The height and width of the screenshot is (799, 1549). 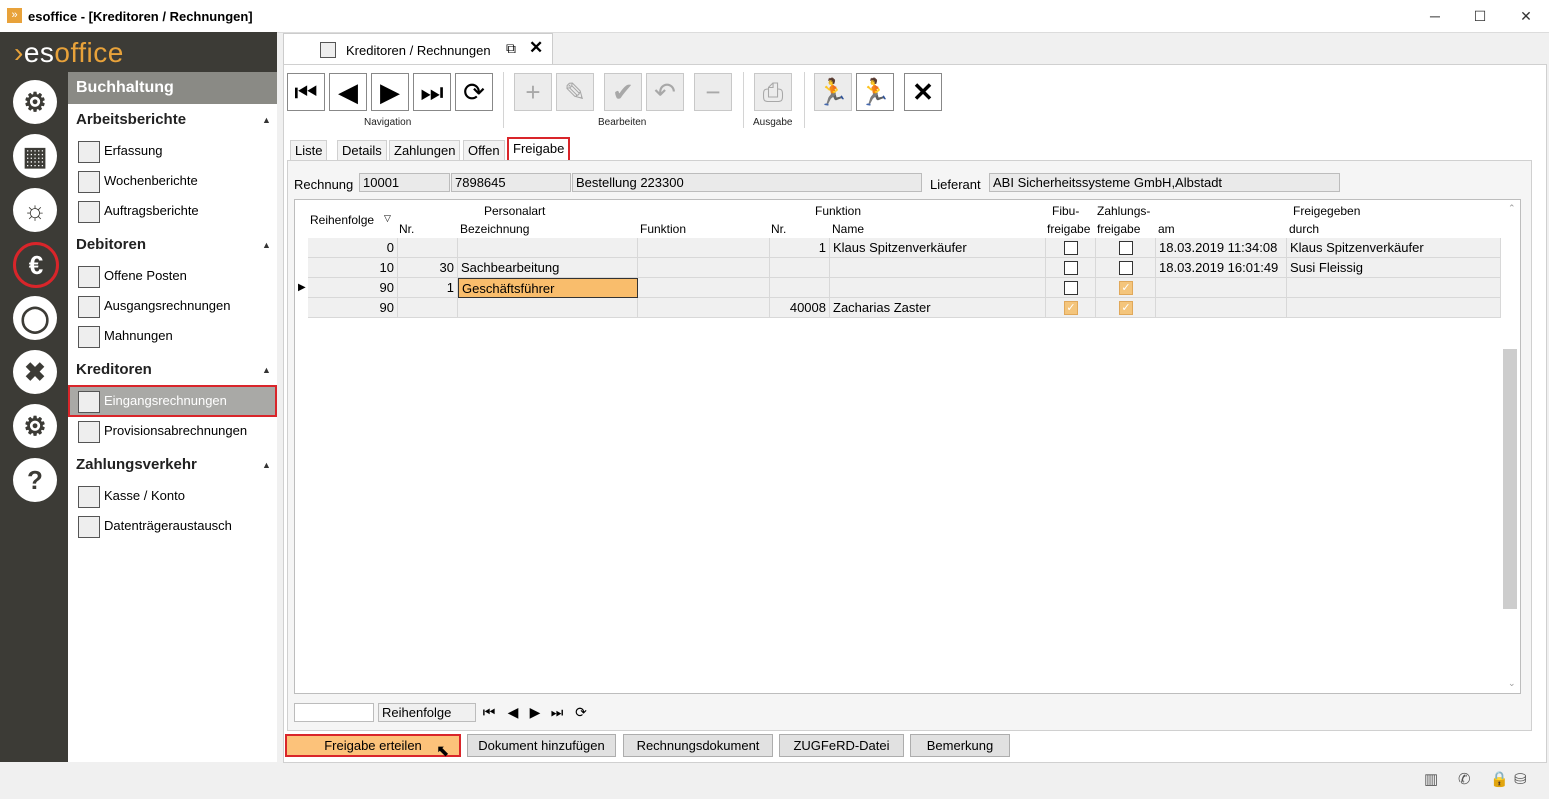 I want to click on scroll-up-icon: ⌃, so click(x=1512, y=208).